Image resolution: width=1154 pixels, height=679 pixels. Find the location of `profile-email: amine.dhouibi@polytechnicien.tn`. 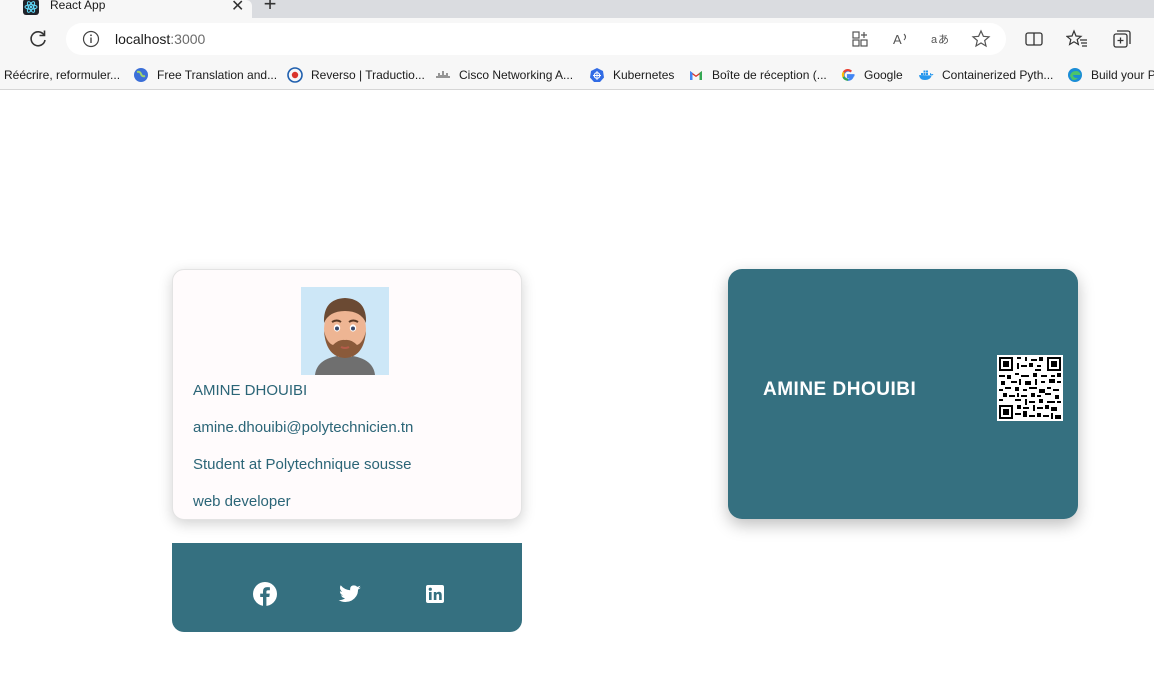

profile-email: amine.dhouibi@polytechnicien.tn is located at coordinates (303, 427).